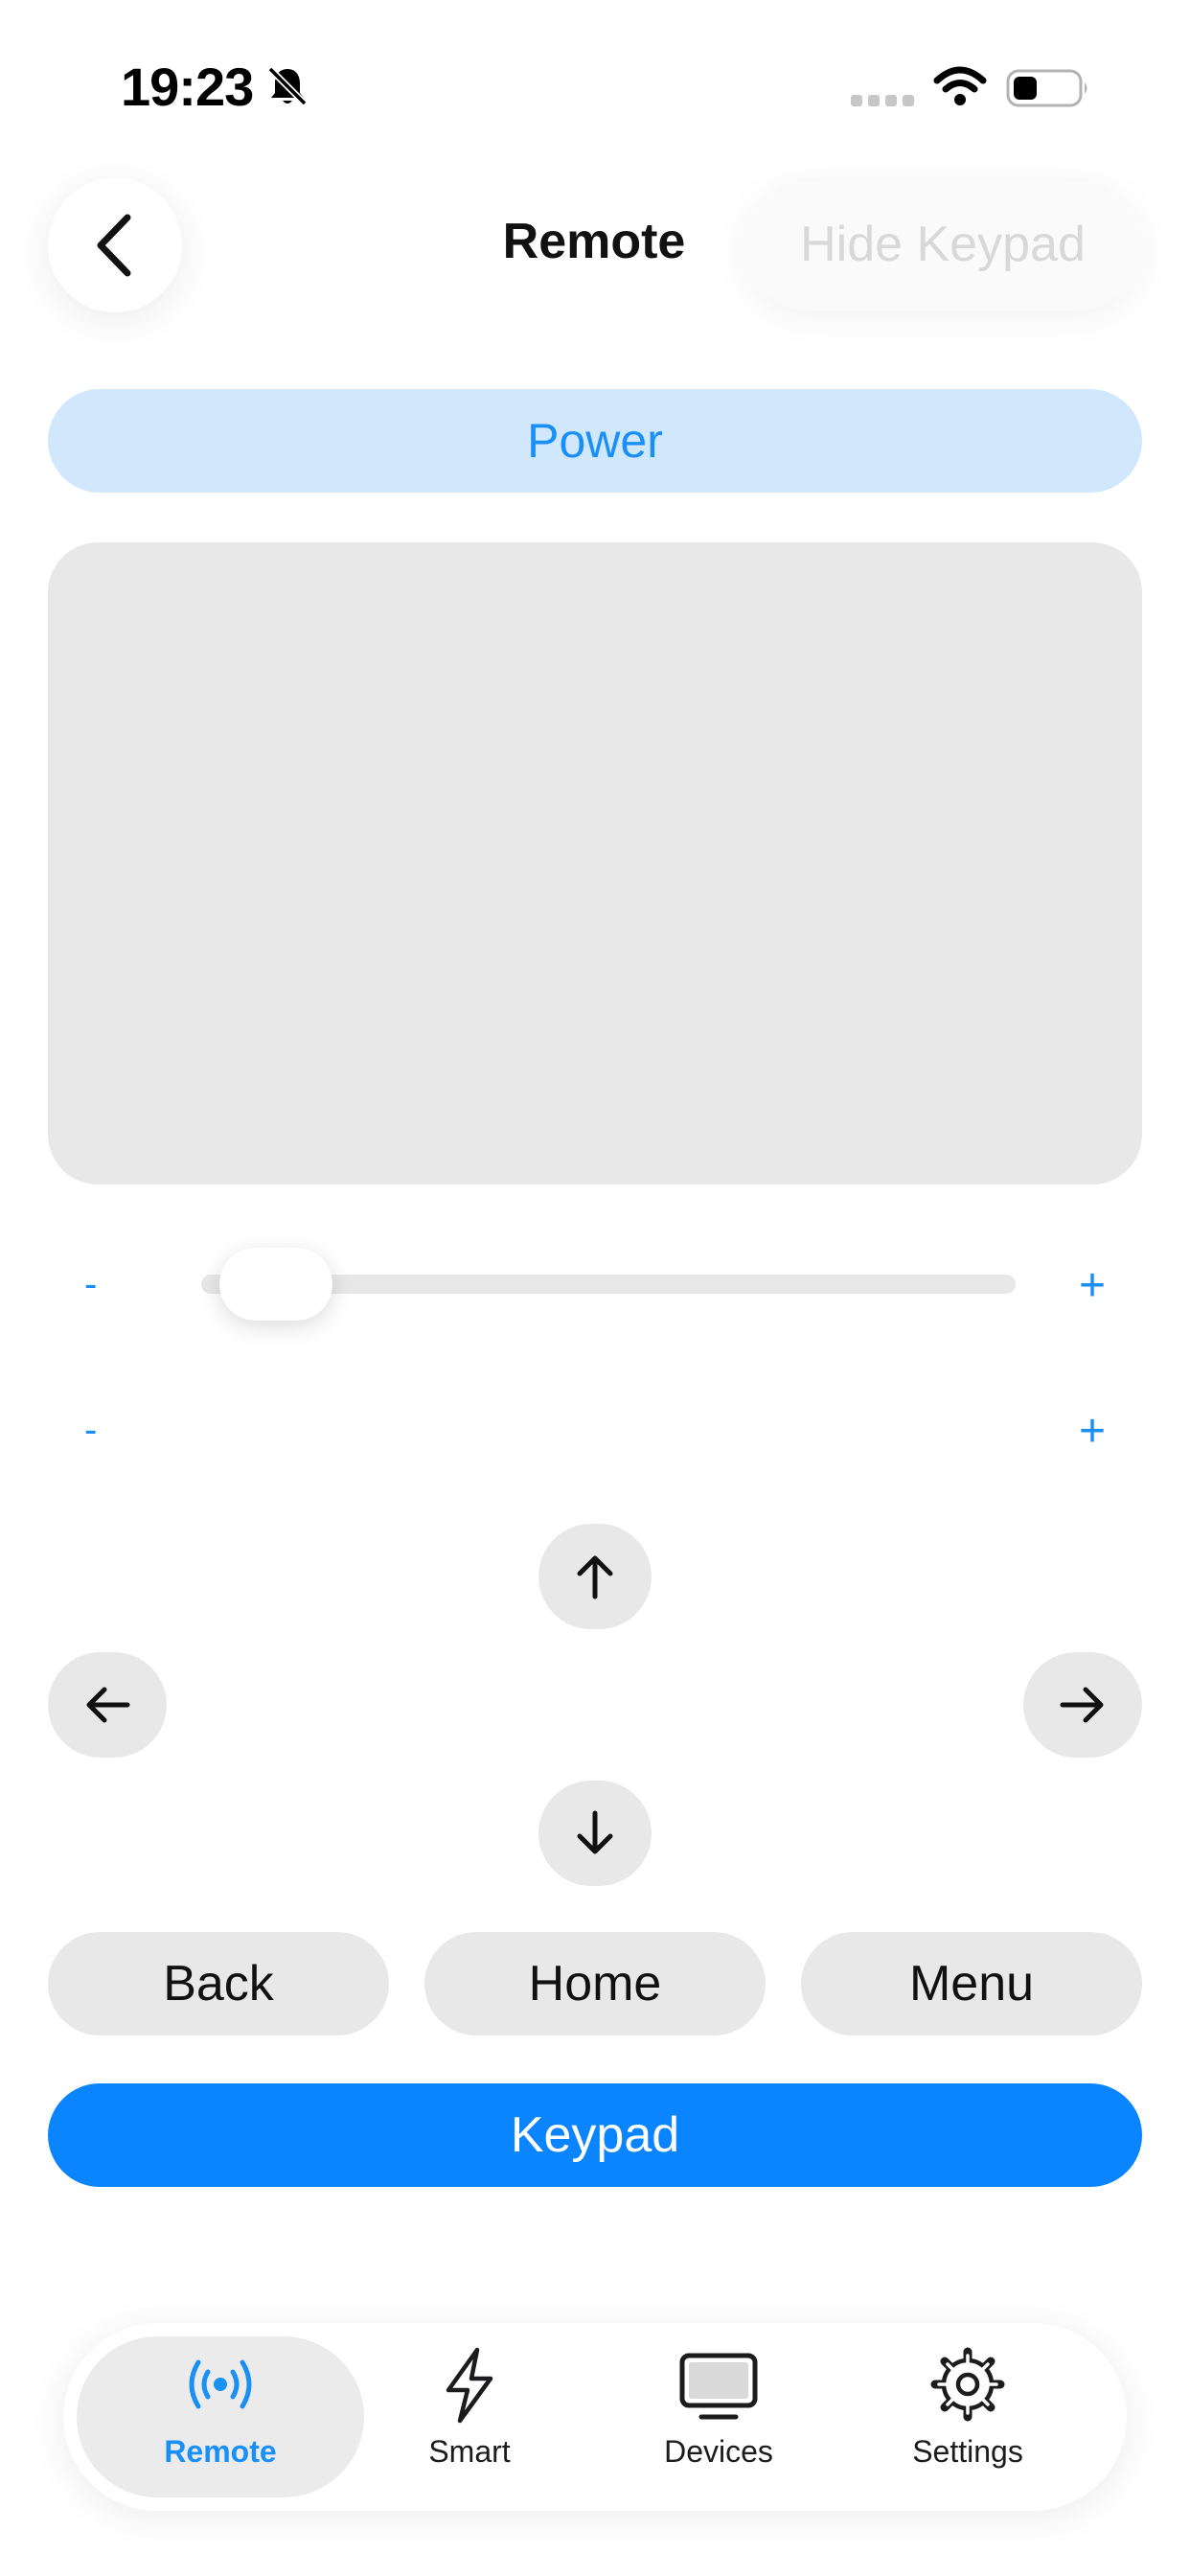 The width and height of the screenshot is (1190, 2576). Describe the element at coordinates (595, 1984) in the screenshot. I see `home-button: Home` at that location.